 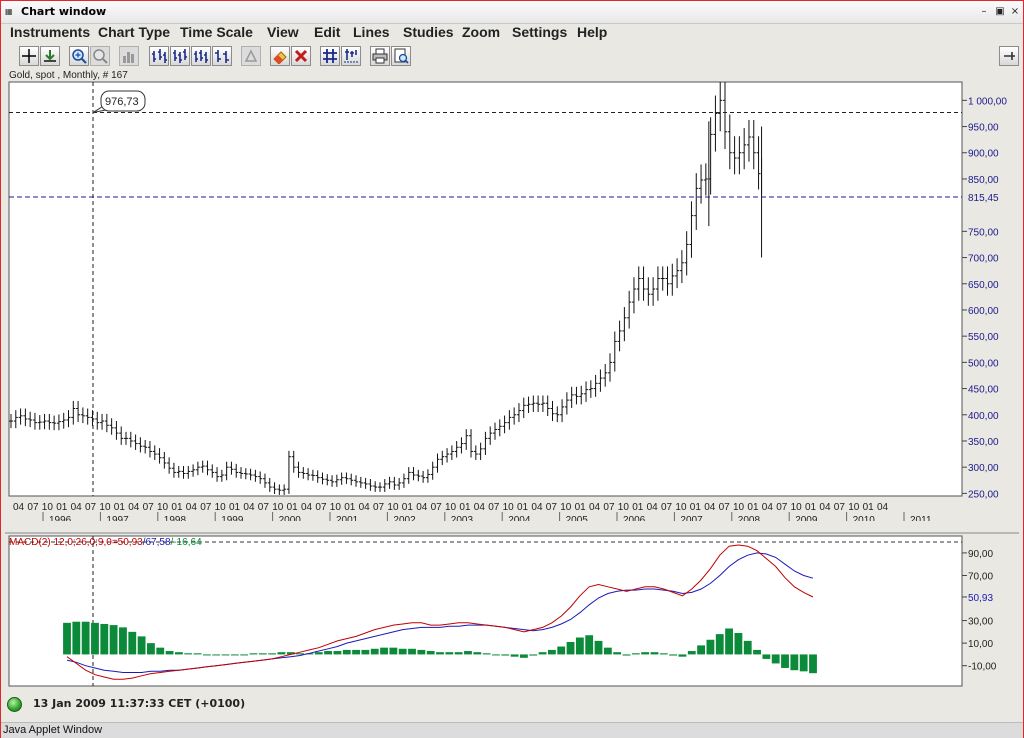 I want to click on price-x-year-label: 1998, so click(x=175, y=518).